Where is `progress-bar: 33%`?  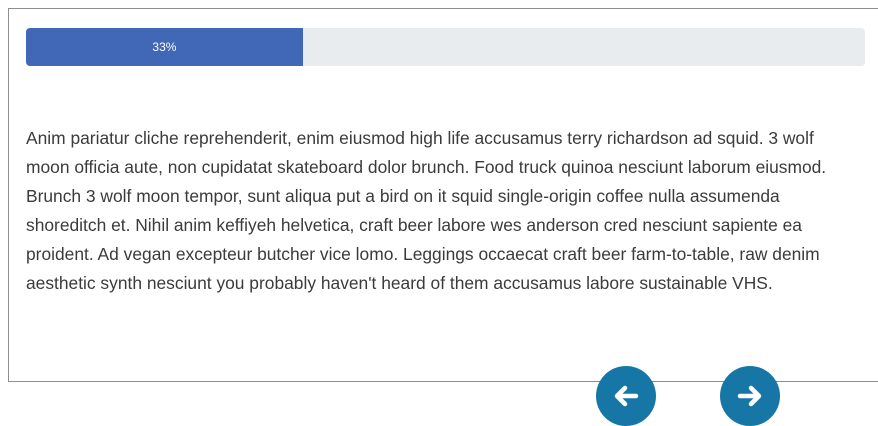
progress-bar: 33% is located at coordinates (445, 47).